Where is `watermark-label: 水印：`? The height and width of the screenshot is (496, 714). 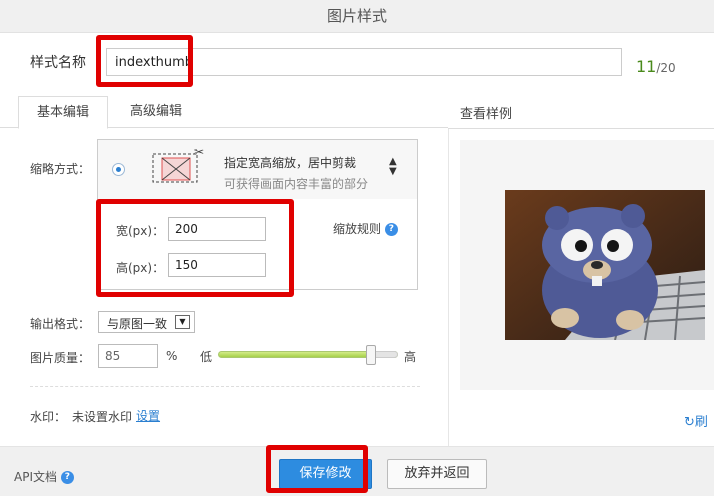
watermark-label: 水印： is located at coordinates (48, 417).